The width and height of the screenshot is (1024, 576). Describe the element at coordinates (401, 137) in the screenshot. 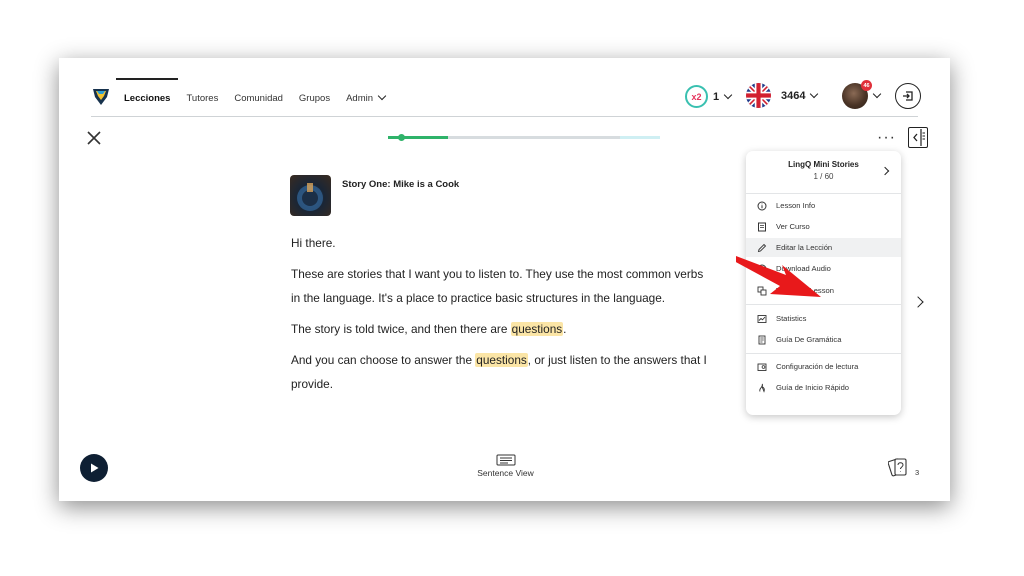

I see `progress-marker` at that location.